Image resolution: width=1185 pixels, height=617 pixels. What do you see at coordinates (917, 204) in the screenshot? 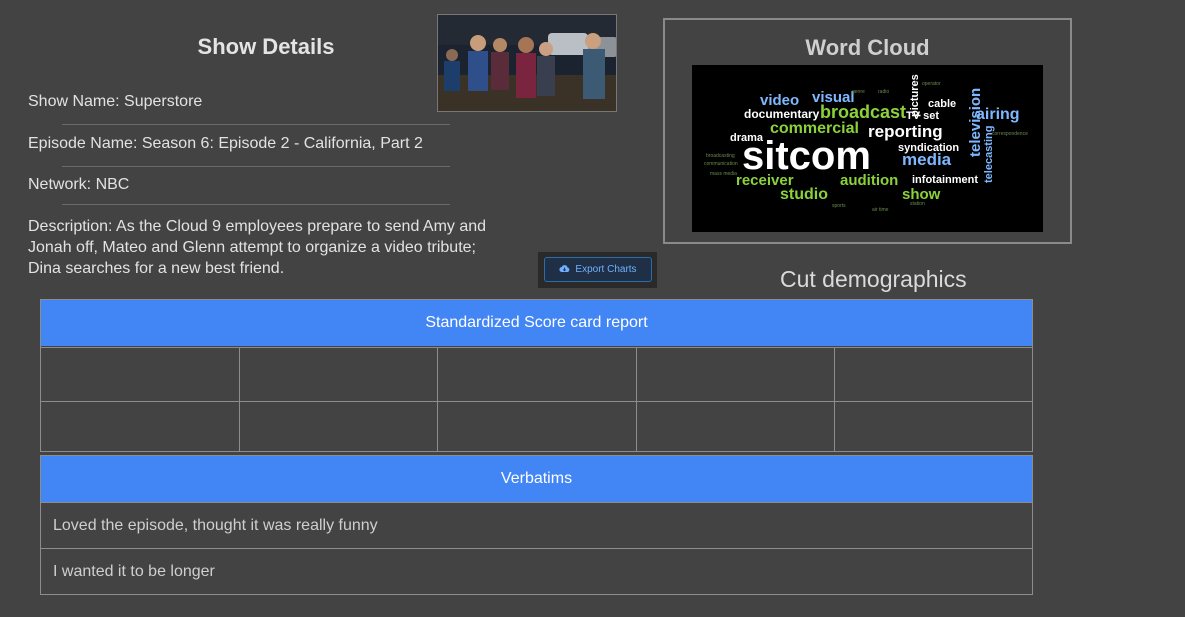
I see `svg-text: station` at bounding box center [917, 204].